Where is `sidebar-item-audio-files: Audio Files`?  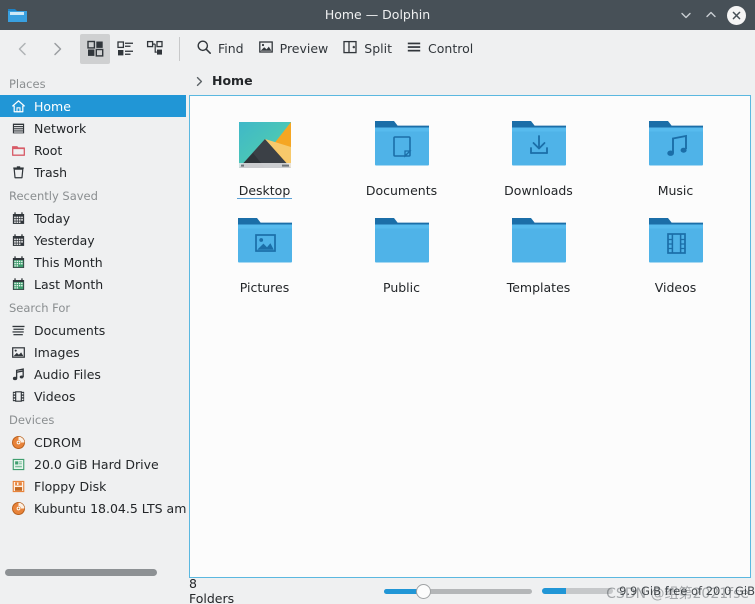
sidebar-item-audio-files: Audio Files is located at coordinates (93, 374).